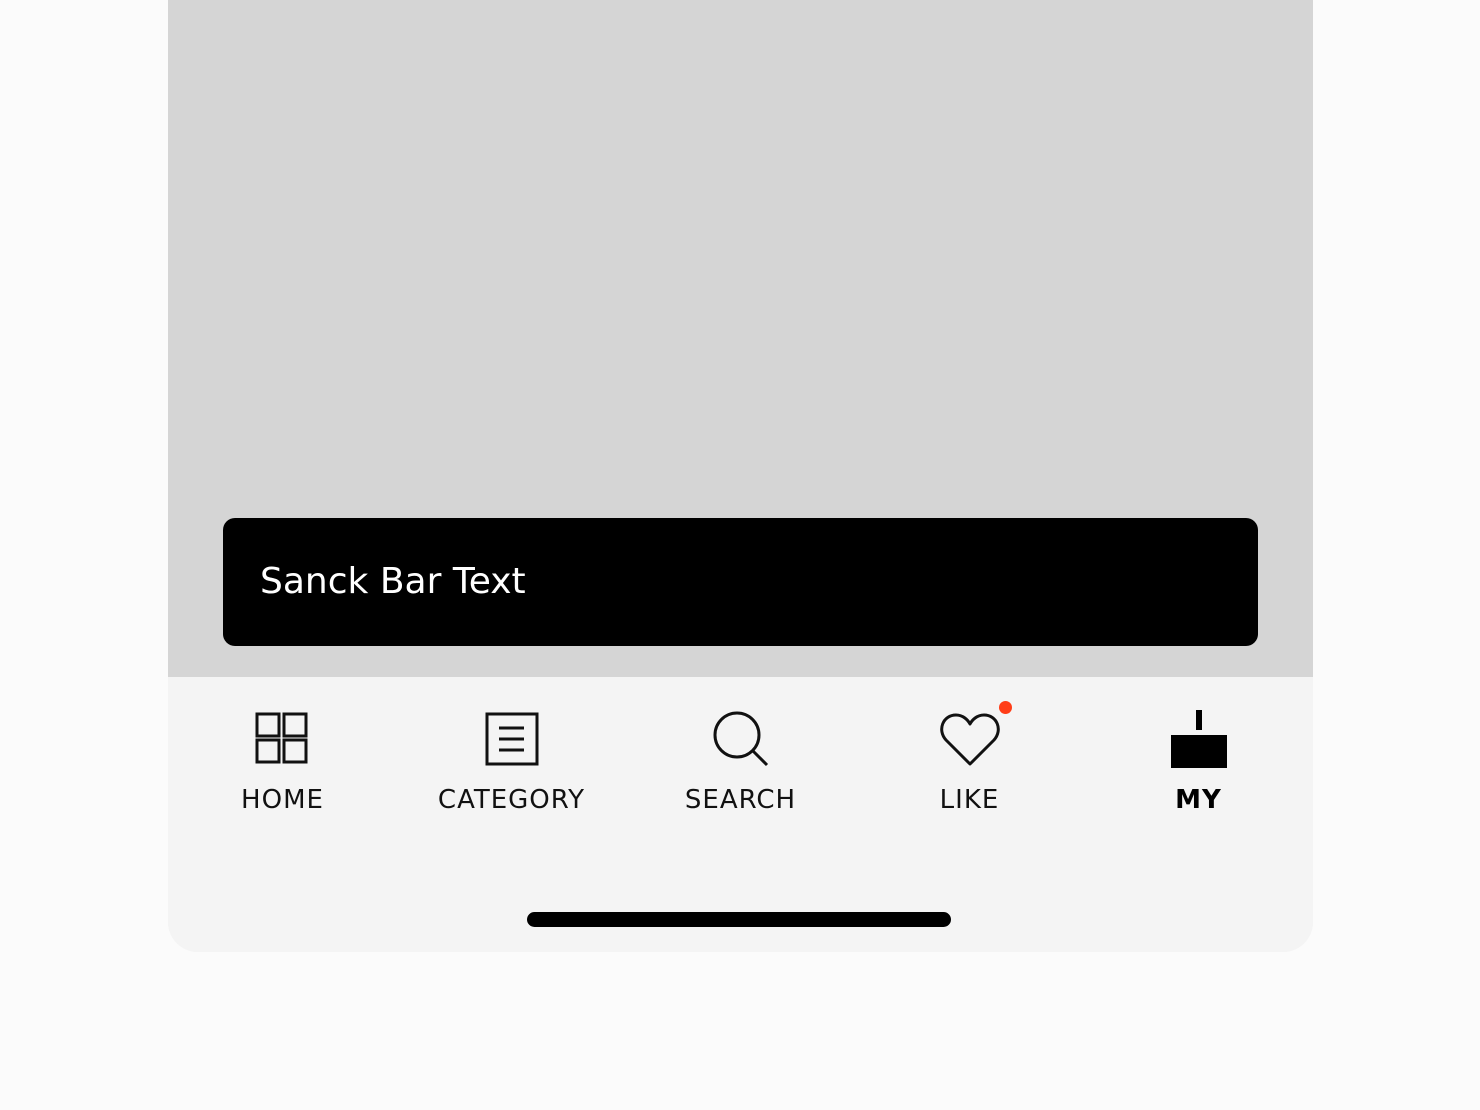 The image size is (1480, 1110). Describe the element at coordinates (511, 800) in the screenshot. I see `tab-label-category: CATEGORY` at that location.